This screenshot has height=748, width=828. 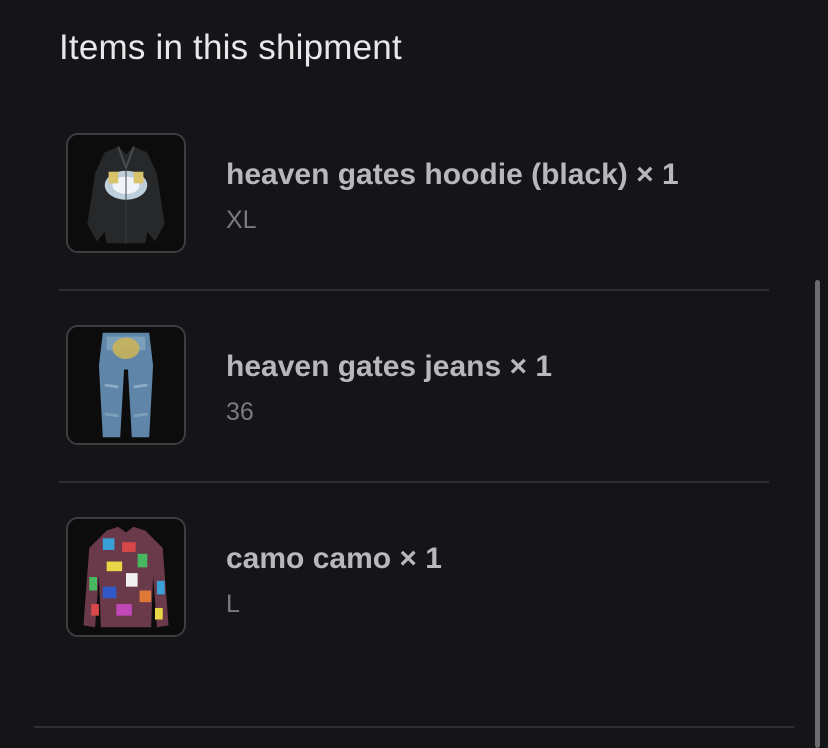 I want to click on jeans-image, so click(x=126, y=385).